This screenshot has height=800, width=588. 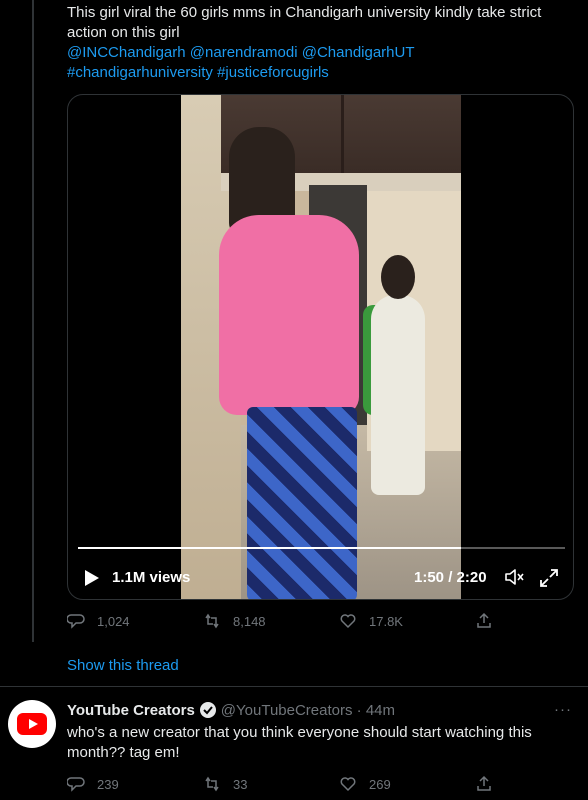 I want to click on tweet-hashtags: #chandigarhuniversity #justiceforcugirls, so click(x=317, y=73).